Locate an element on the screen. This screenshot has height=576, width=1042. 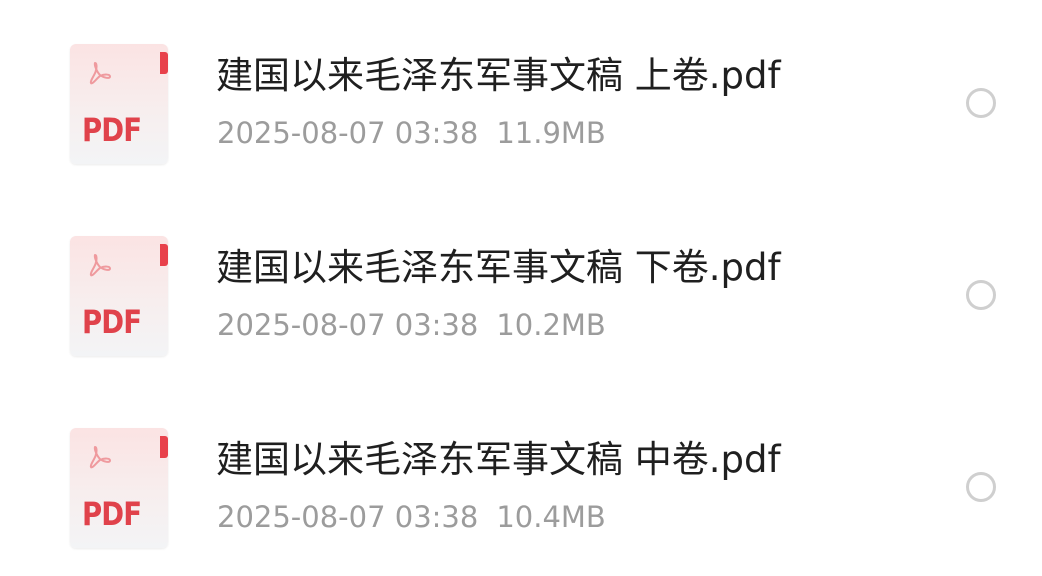
file-meta: 2025-08-07 03:38 11.9MB is located at coordinates (411, 133).